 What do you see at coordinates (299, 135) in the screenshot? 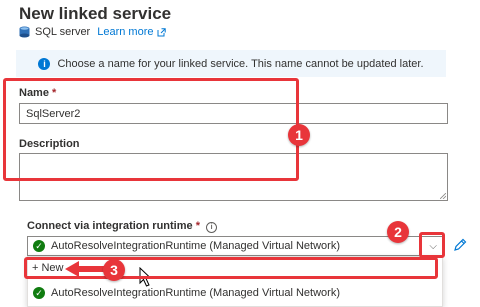
I see `annotation-badge-1: 1` at bounding box center [299, 135].